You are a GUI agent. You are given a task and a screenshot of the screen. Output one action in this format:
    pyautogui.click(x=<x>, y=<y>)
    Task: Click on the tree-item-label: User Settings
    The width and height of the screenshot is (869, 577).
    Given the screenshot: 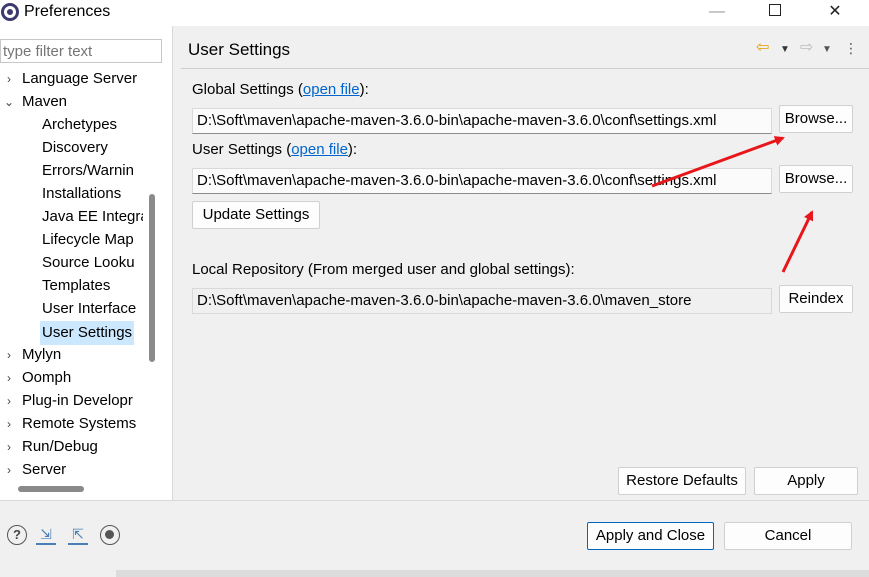 What is the action you would take?
    pyautogui.click(x=87, y=333)
    